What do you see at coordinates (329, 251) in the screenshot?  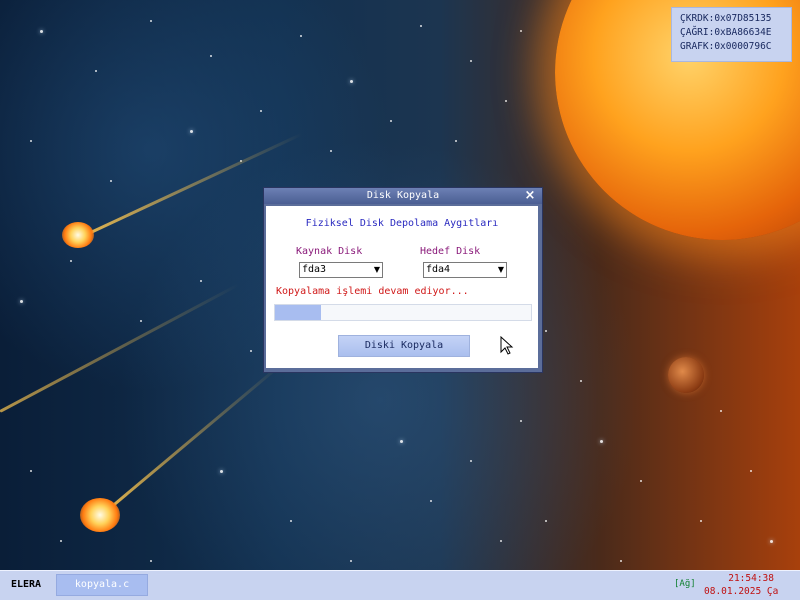 I see `source-disk-label: Kaynak Disk` at bounding box center [329, 251].